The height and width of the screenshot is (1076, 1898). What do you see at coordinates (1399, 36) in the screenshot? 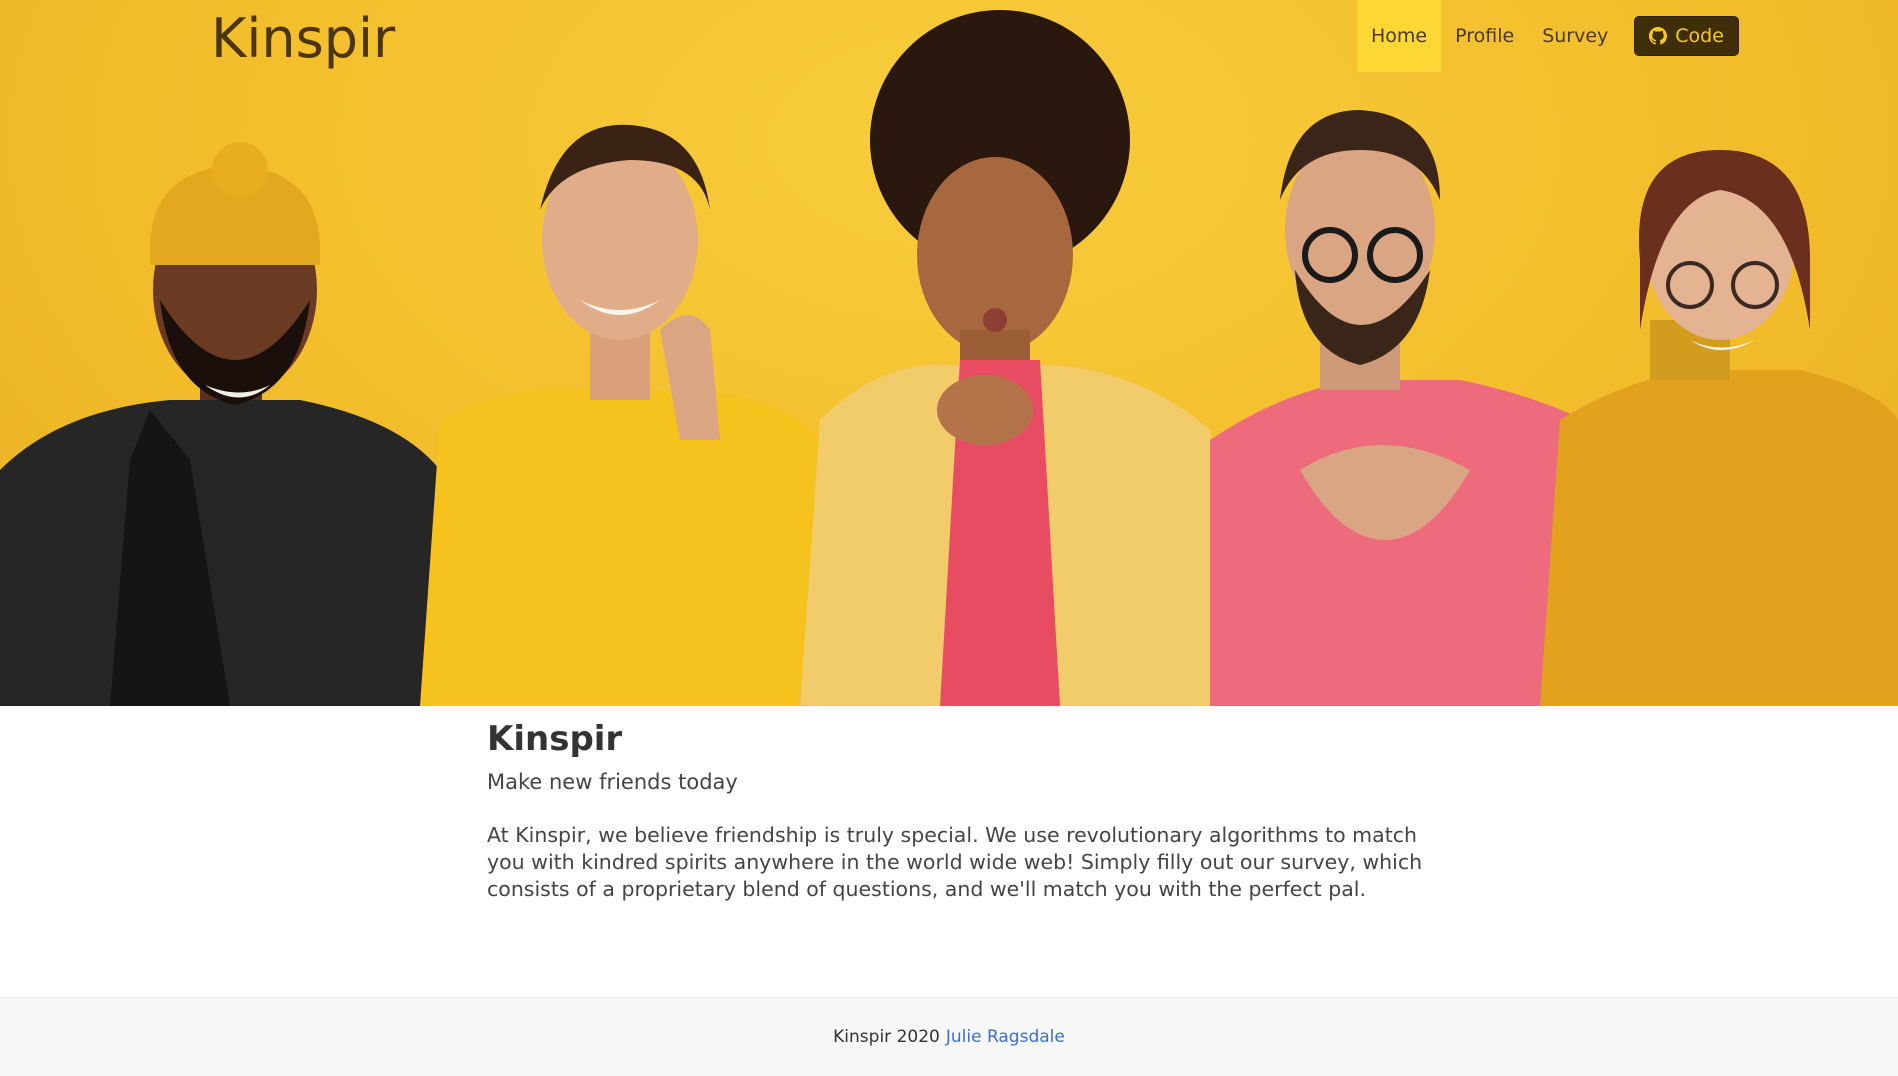
I see `nav-home: Home` at bounding box center [1399, 36].